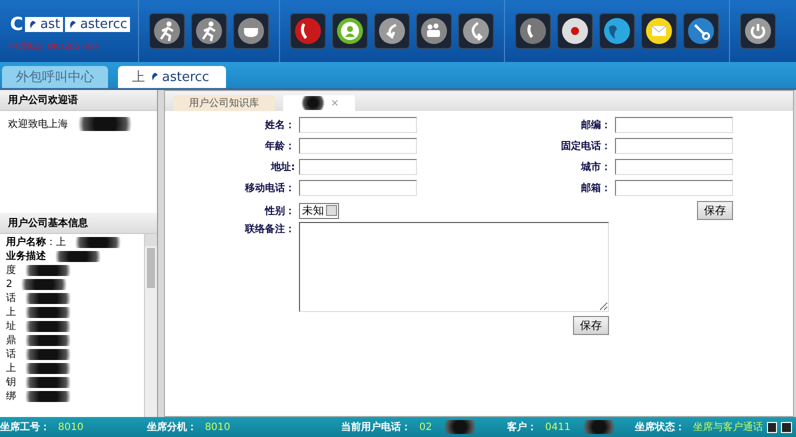 The image size is (796, 437). I want to click on field-label: 固定电话：, so click(585, 146).